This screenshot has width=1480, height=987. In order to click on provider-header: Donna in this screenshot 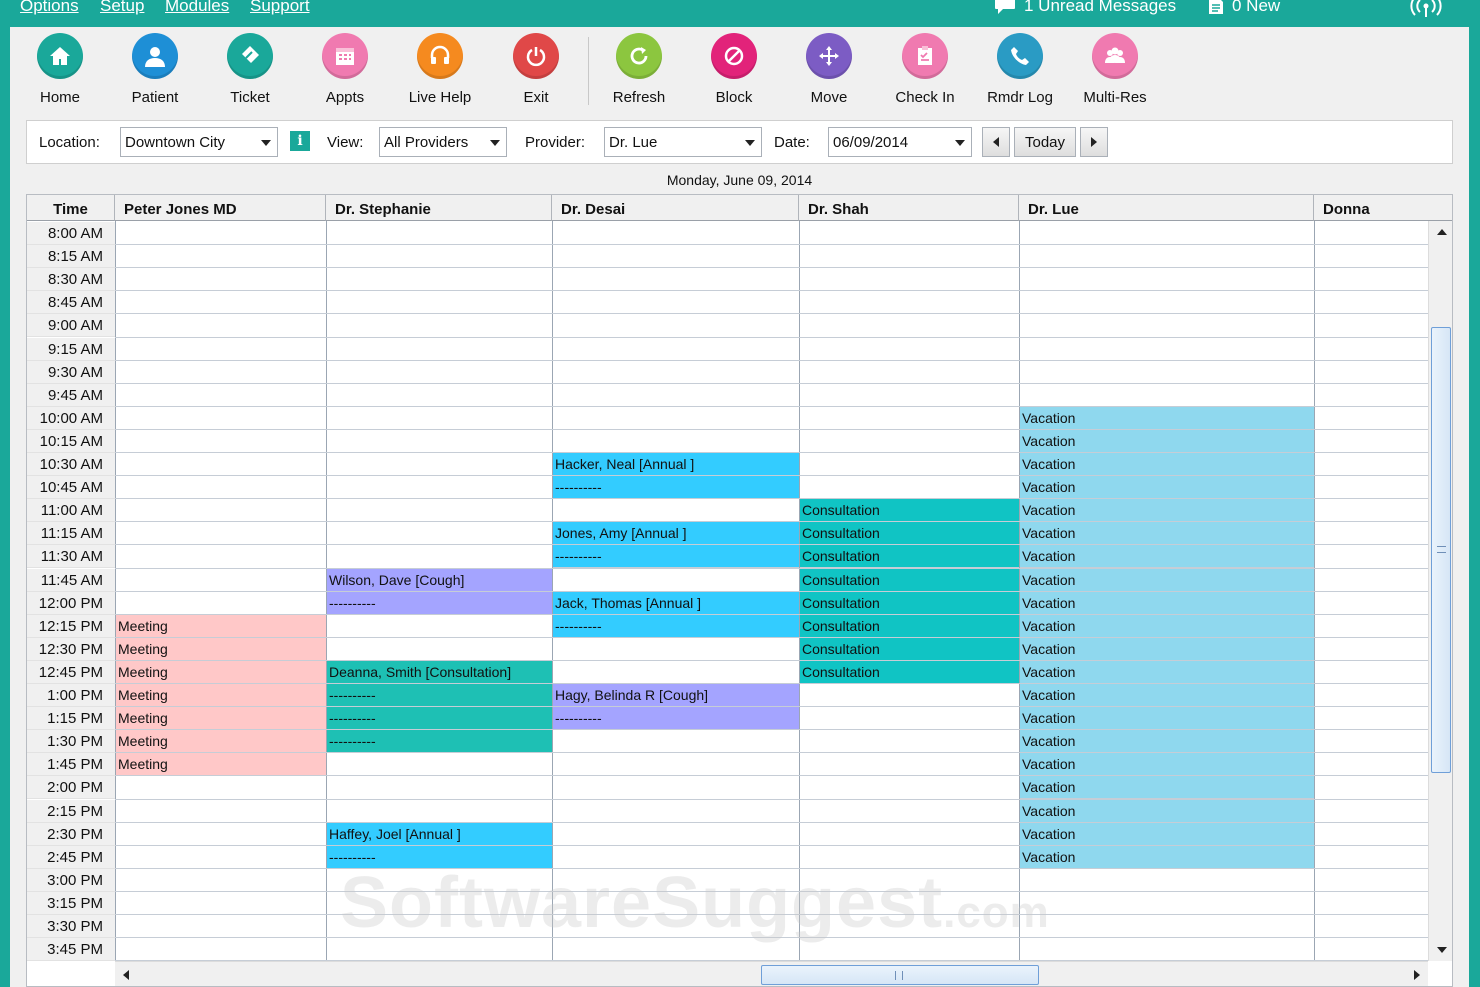, I will do `click(1383, 208)`.